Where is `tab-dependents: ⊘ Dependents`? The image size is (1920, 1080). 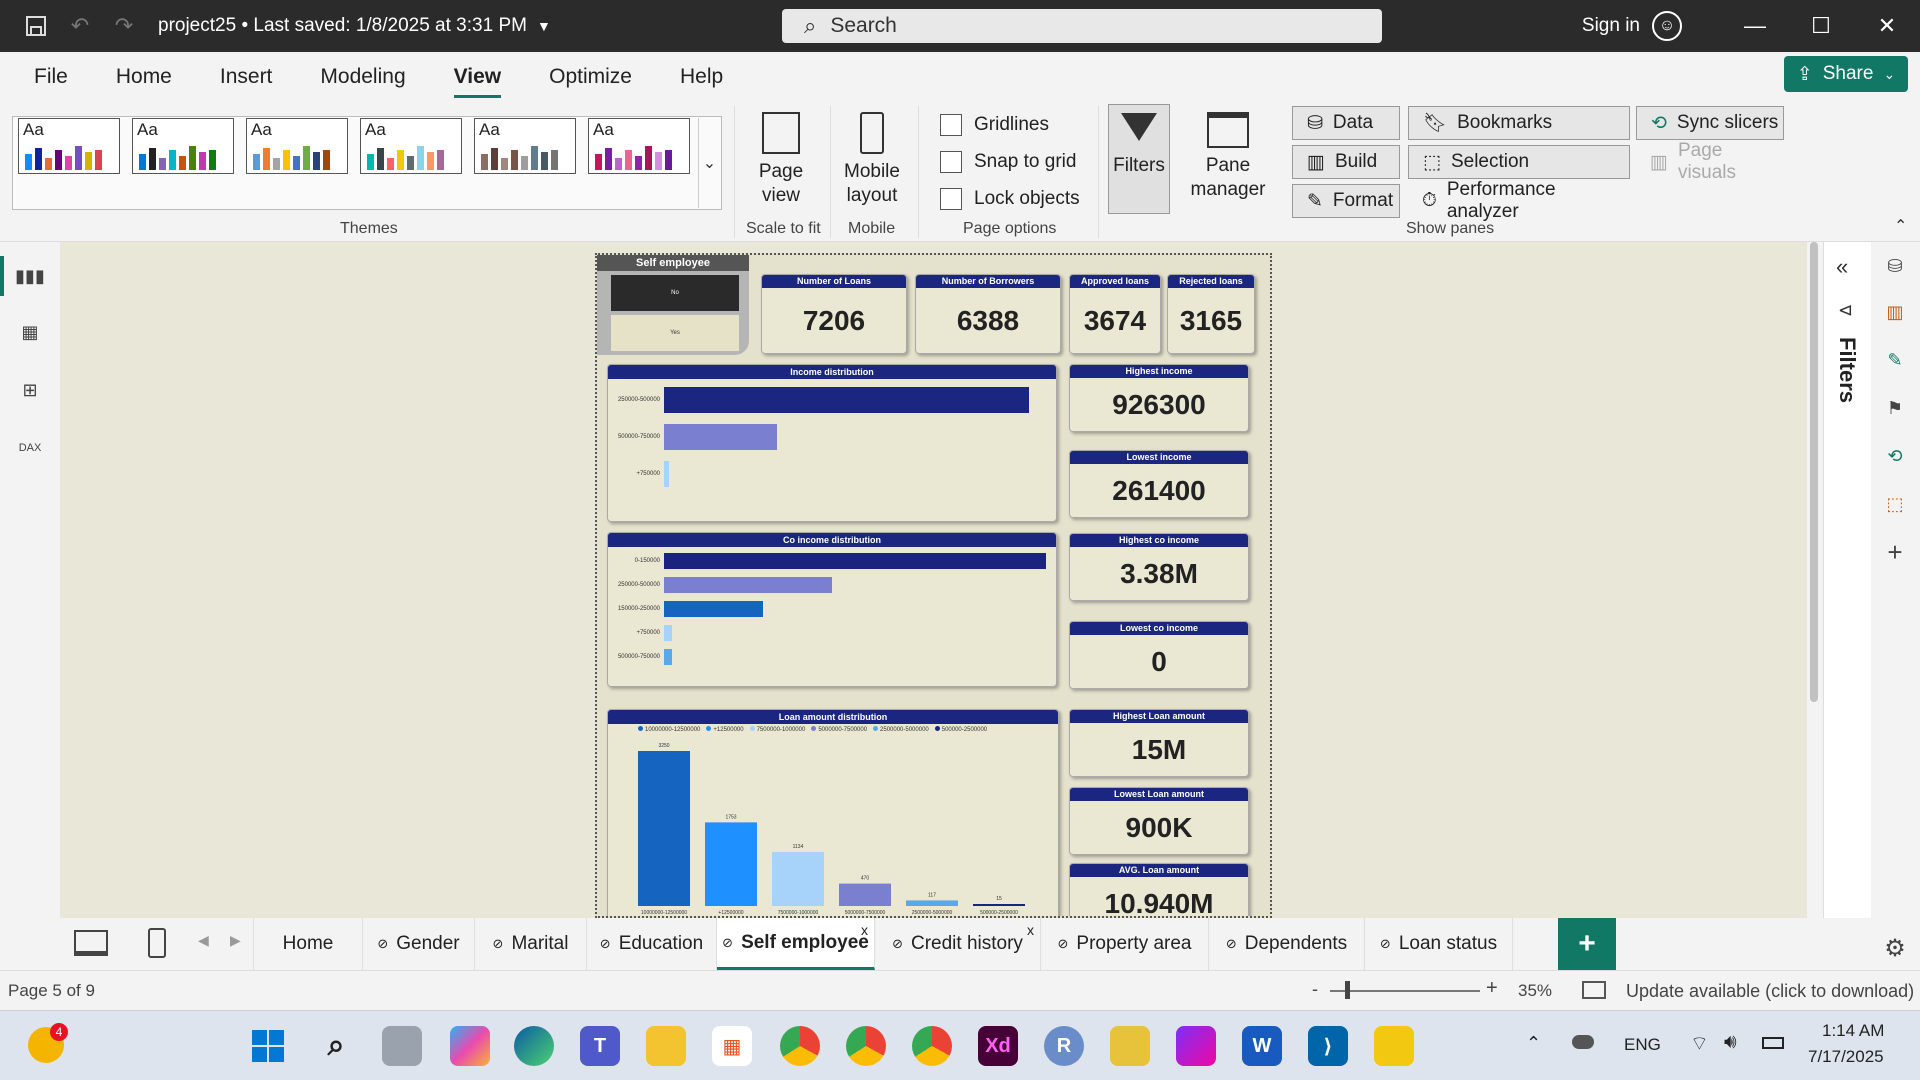 tab-dependents: ⊘ Dependents is located at coordinates (1287, 944).